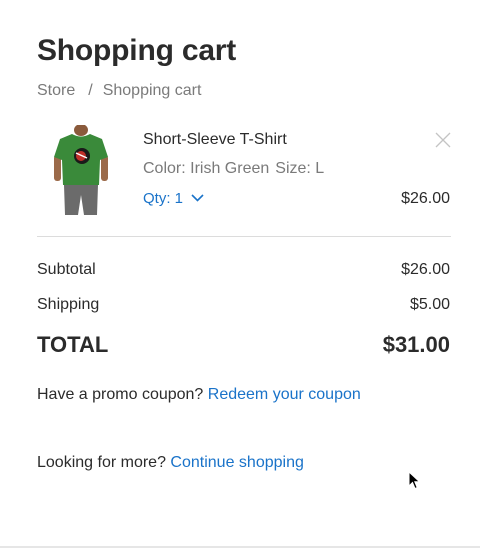  I want to click on mouse-pointer-icon, so click(414, 480).